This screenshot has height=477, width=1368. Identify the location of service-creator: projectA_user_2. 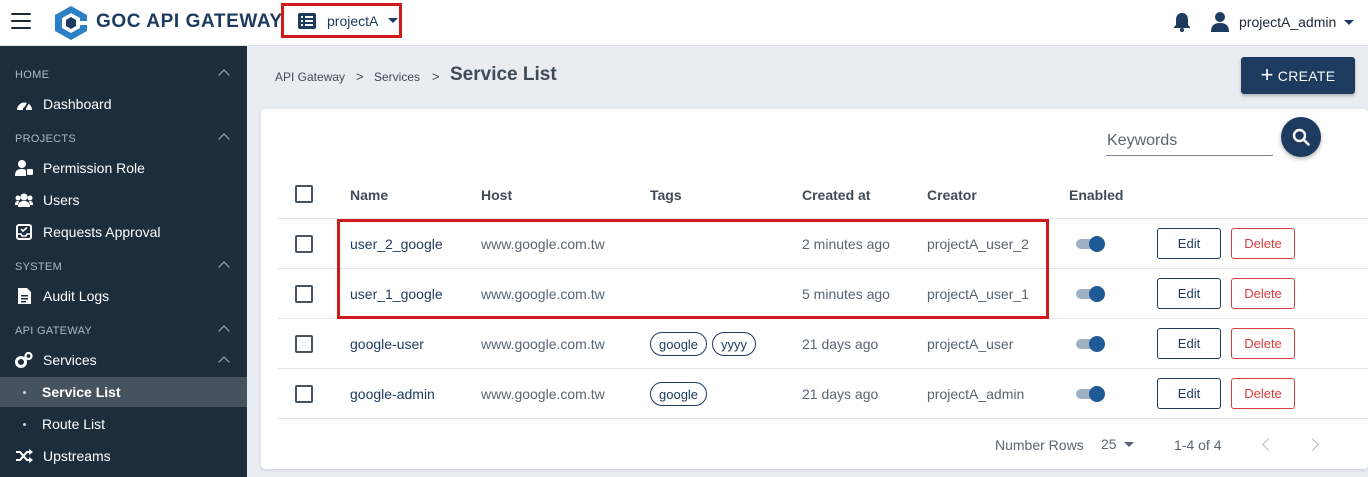
(978, 244).